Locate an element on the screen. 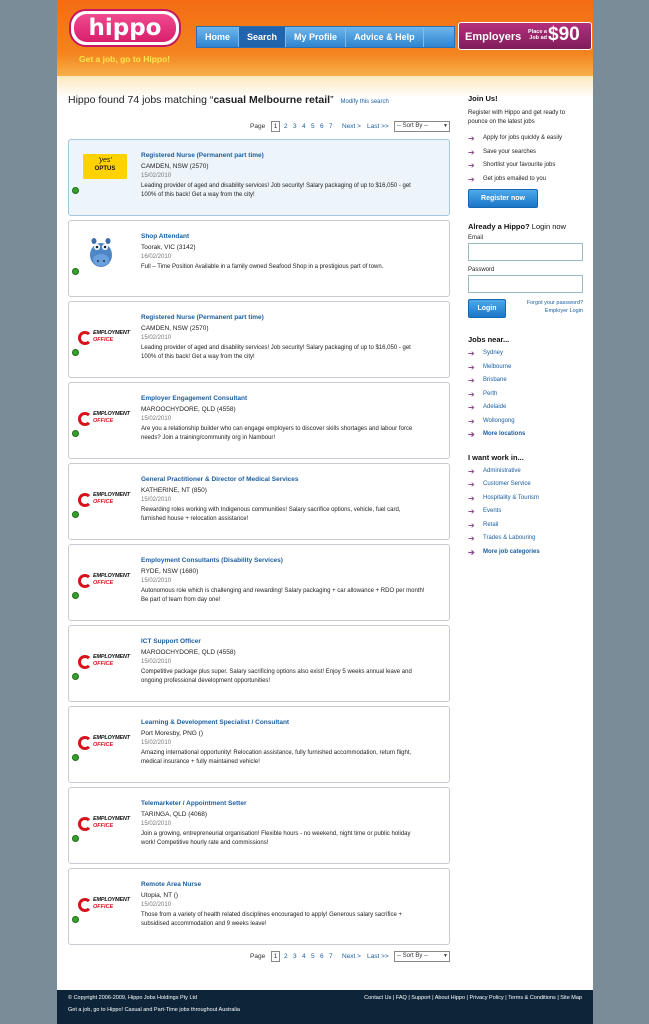  more-link: ➔ More job categories is located at coordinates (526, 555).